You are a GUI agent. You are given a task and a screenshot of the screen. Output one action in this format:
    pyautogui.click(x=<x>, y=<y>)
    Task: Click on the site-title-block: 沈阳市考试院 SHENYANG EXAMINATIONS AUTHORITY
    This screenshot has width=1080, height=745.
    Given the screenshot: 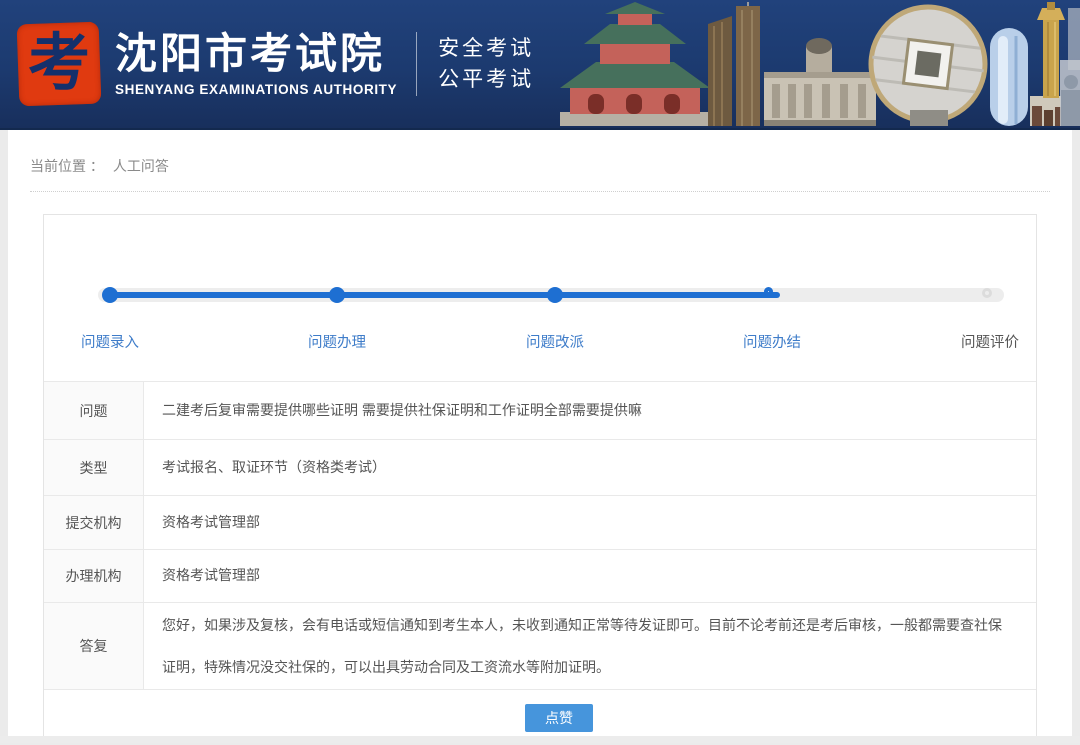 What is the action you would take?
    pyautogui.click(x=256, y=63)
    